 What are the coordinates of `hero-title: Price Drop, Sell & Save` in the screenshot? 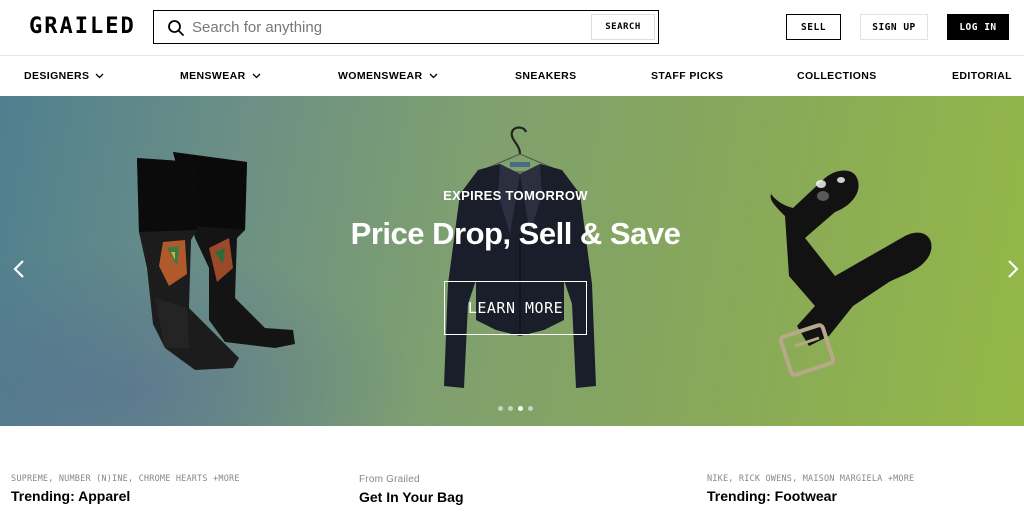 It's located at (515, 233).